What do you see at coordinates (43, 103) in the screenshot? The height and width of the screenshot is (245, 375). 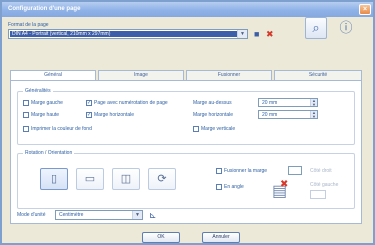 I see `left-margin-checkbox: Marge gauche` at bounding box center [43, 103].